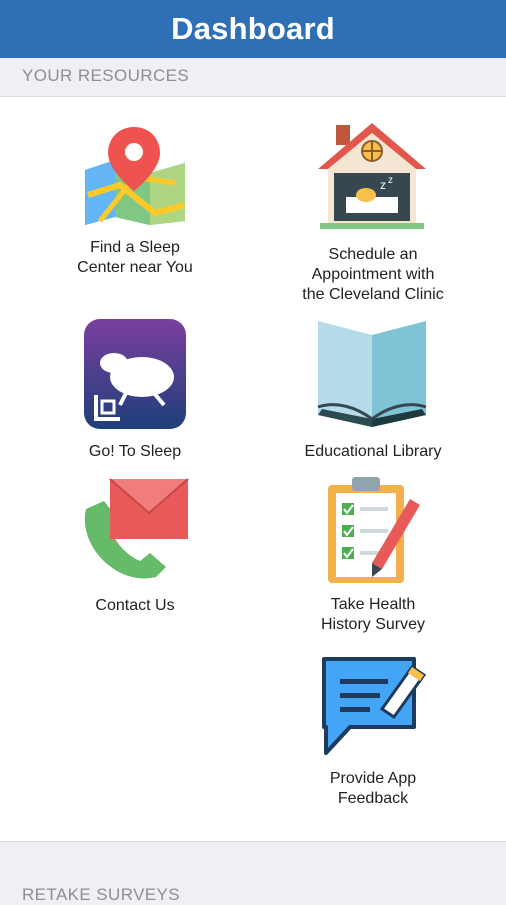 The image size is (506, 905). I want to click on section-header-resources: YOUR RESOURCES, so click(106, 75).